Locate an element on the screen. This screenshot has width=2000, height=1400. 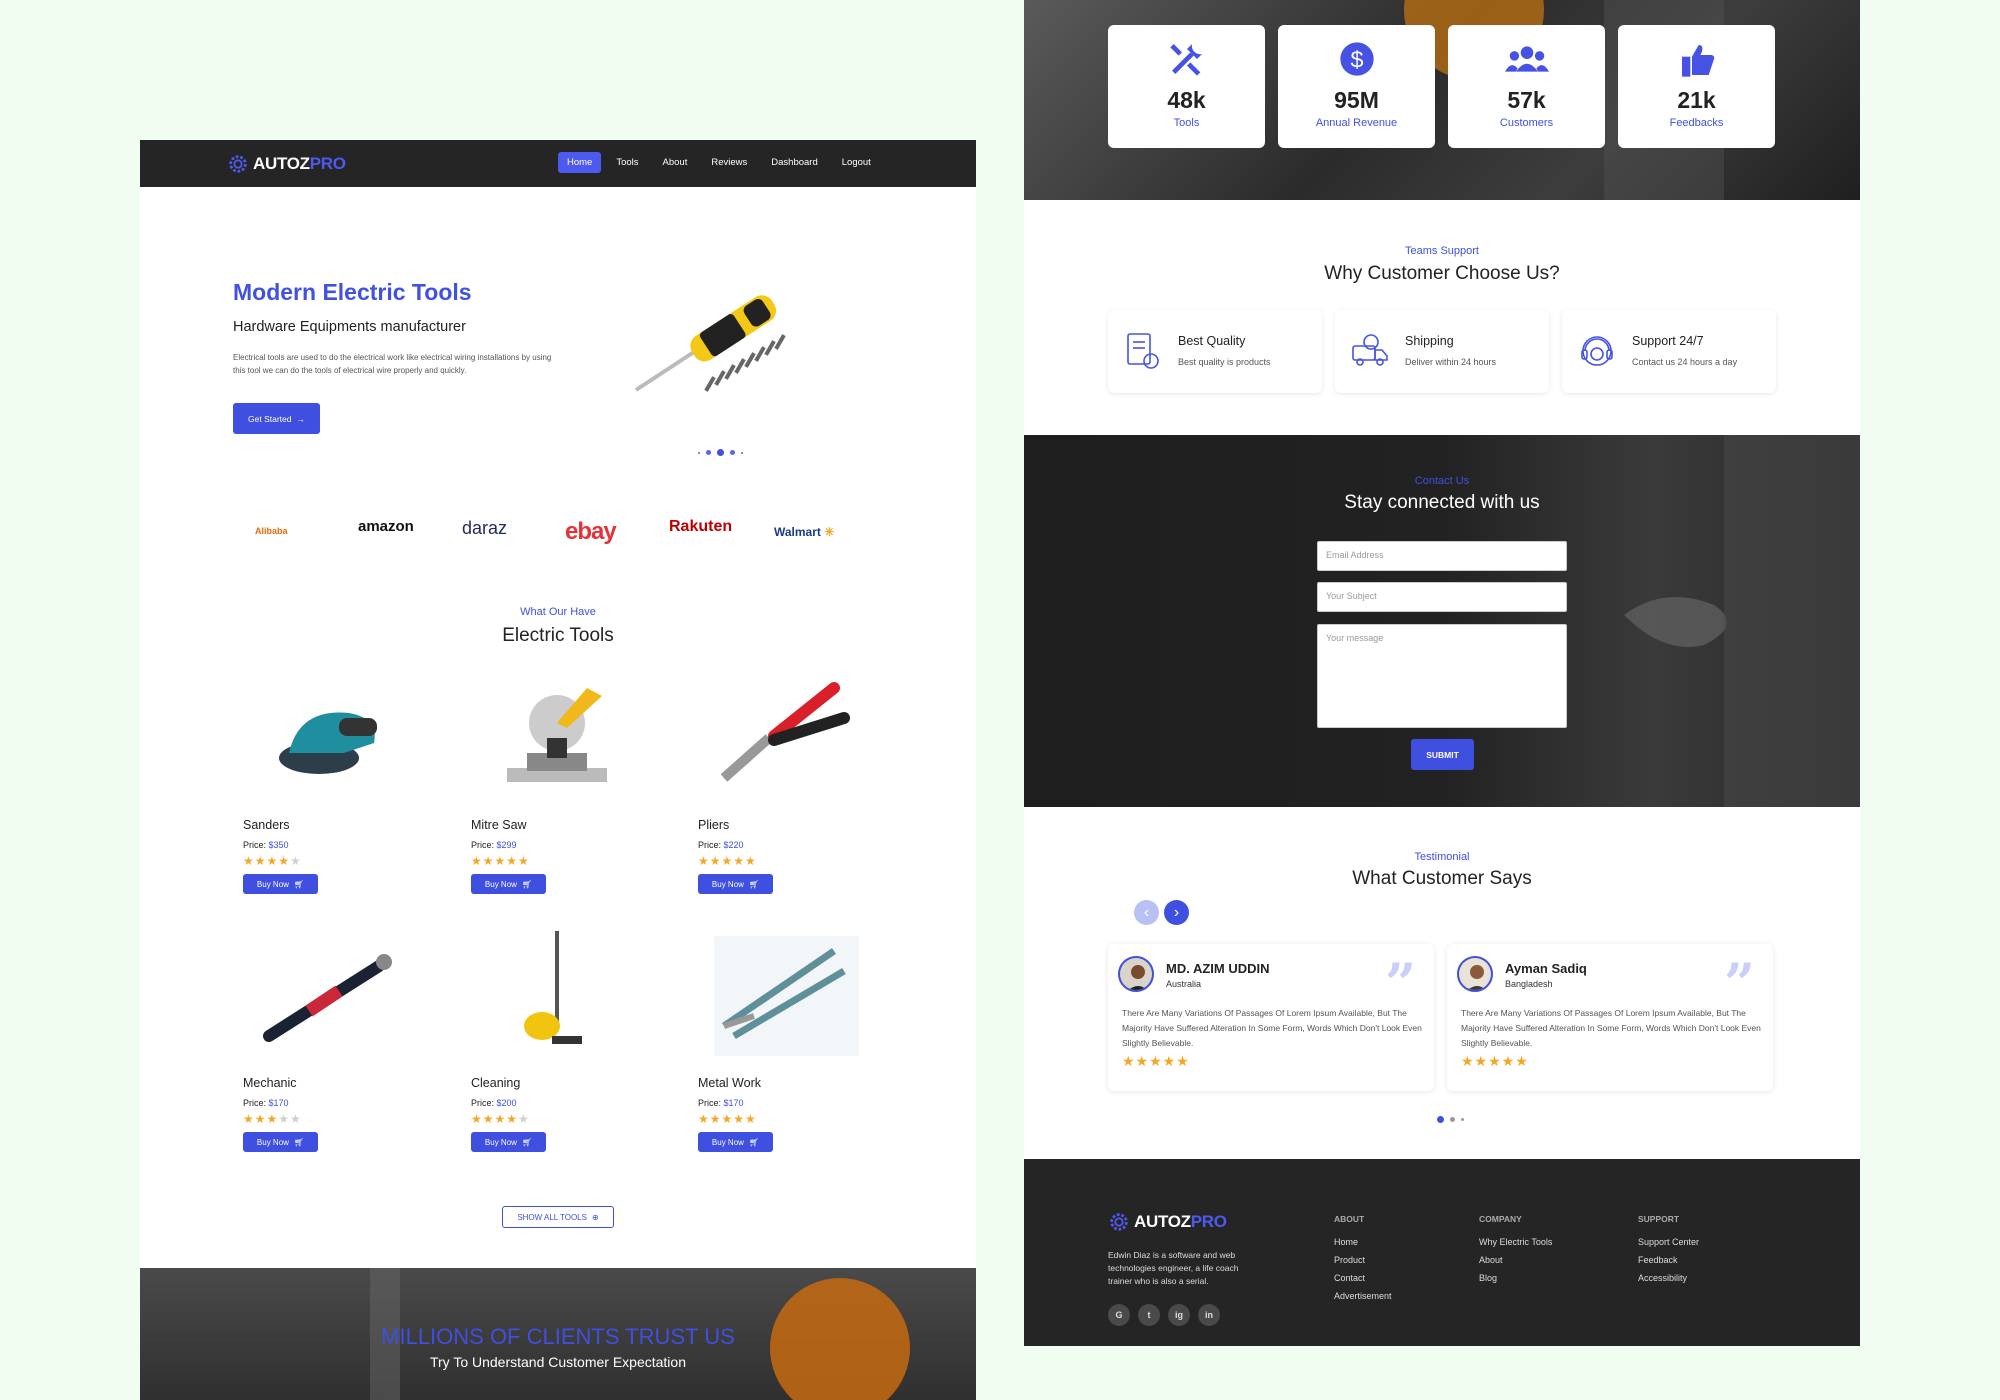
price-value: $200 is located at coordinates (506, 1103).